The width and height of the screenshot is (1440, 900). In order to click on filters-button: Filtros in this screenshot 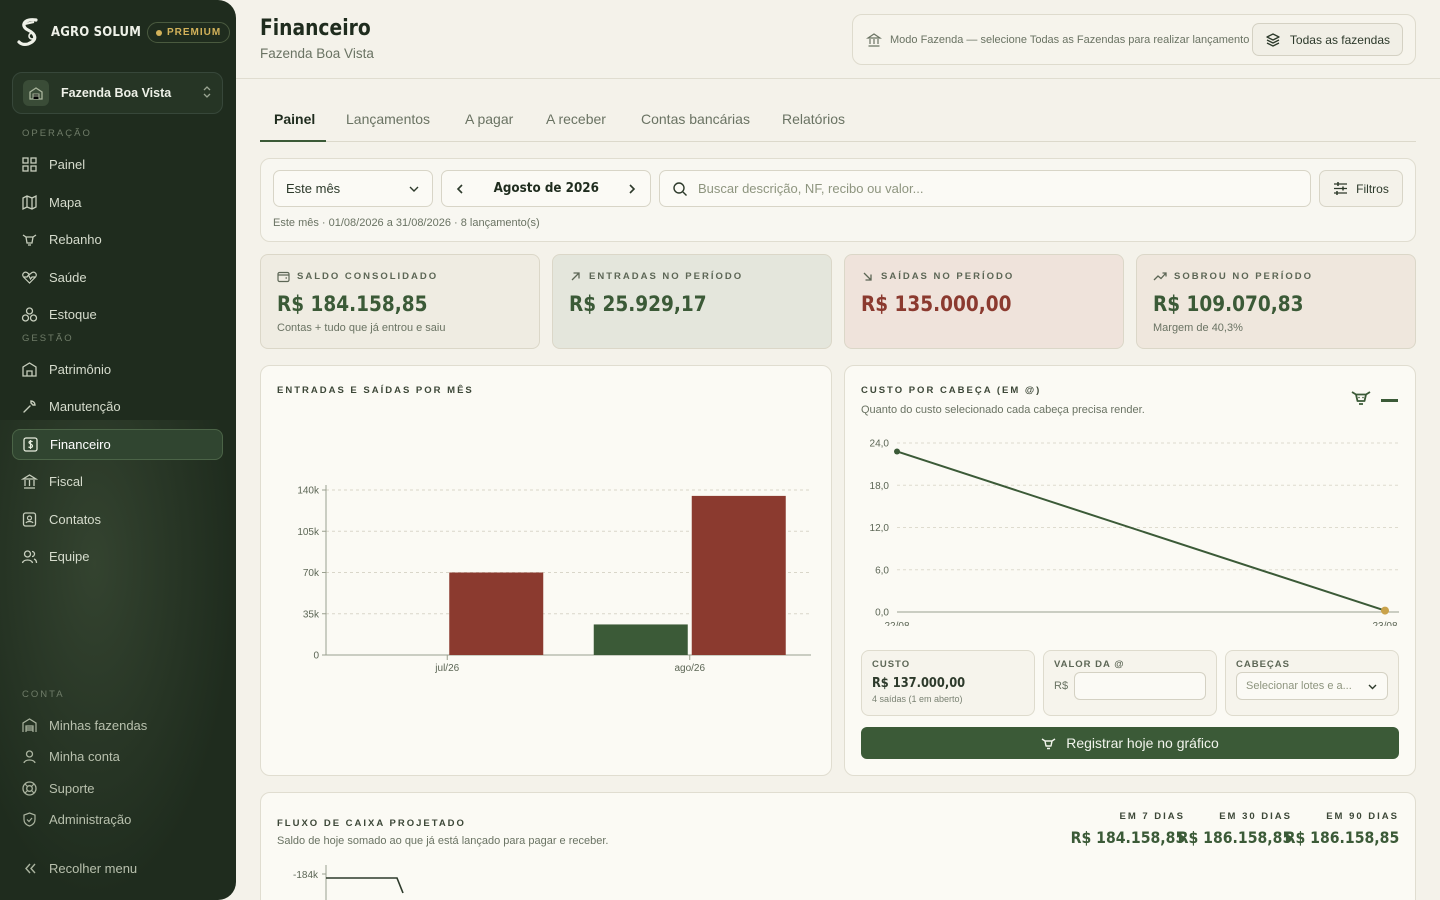, I will do `click(1361, 188)`.